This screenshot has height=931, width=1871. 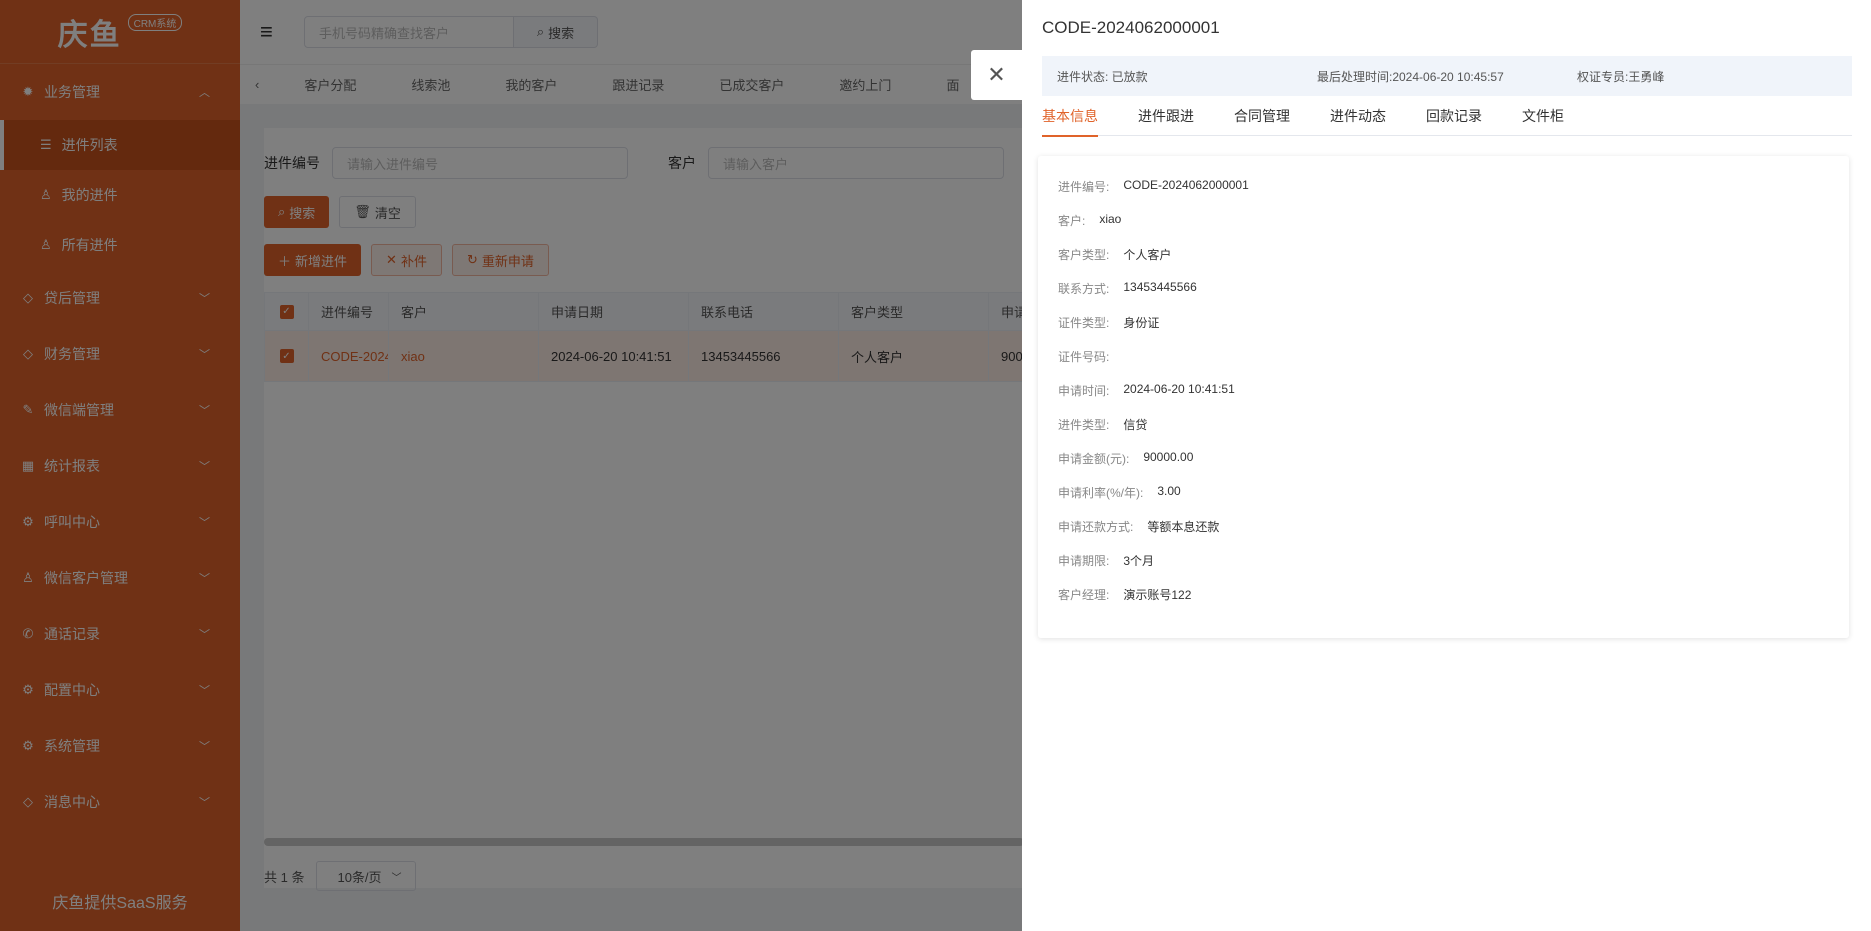 What do you see at coordinates (1543, 121) in the screenshot?
I see `tab-file-cabinet: 文件柜` at bounding box center [1543, 121].